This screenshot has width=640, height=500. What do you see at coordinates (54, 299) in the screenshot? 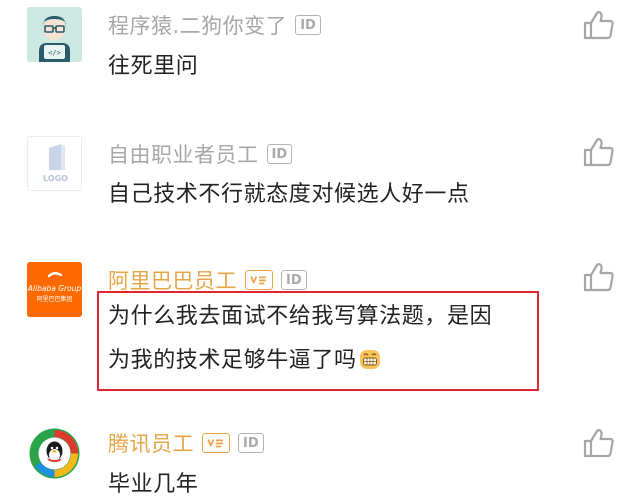
I see `brand-subtext: 阿里巴巴集团` at bounding box center [54, 299].